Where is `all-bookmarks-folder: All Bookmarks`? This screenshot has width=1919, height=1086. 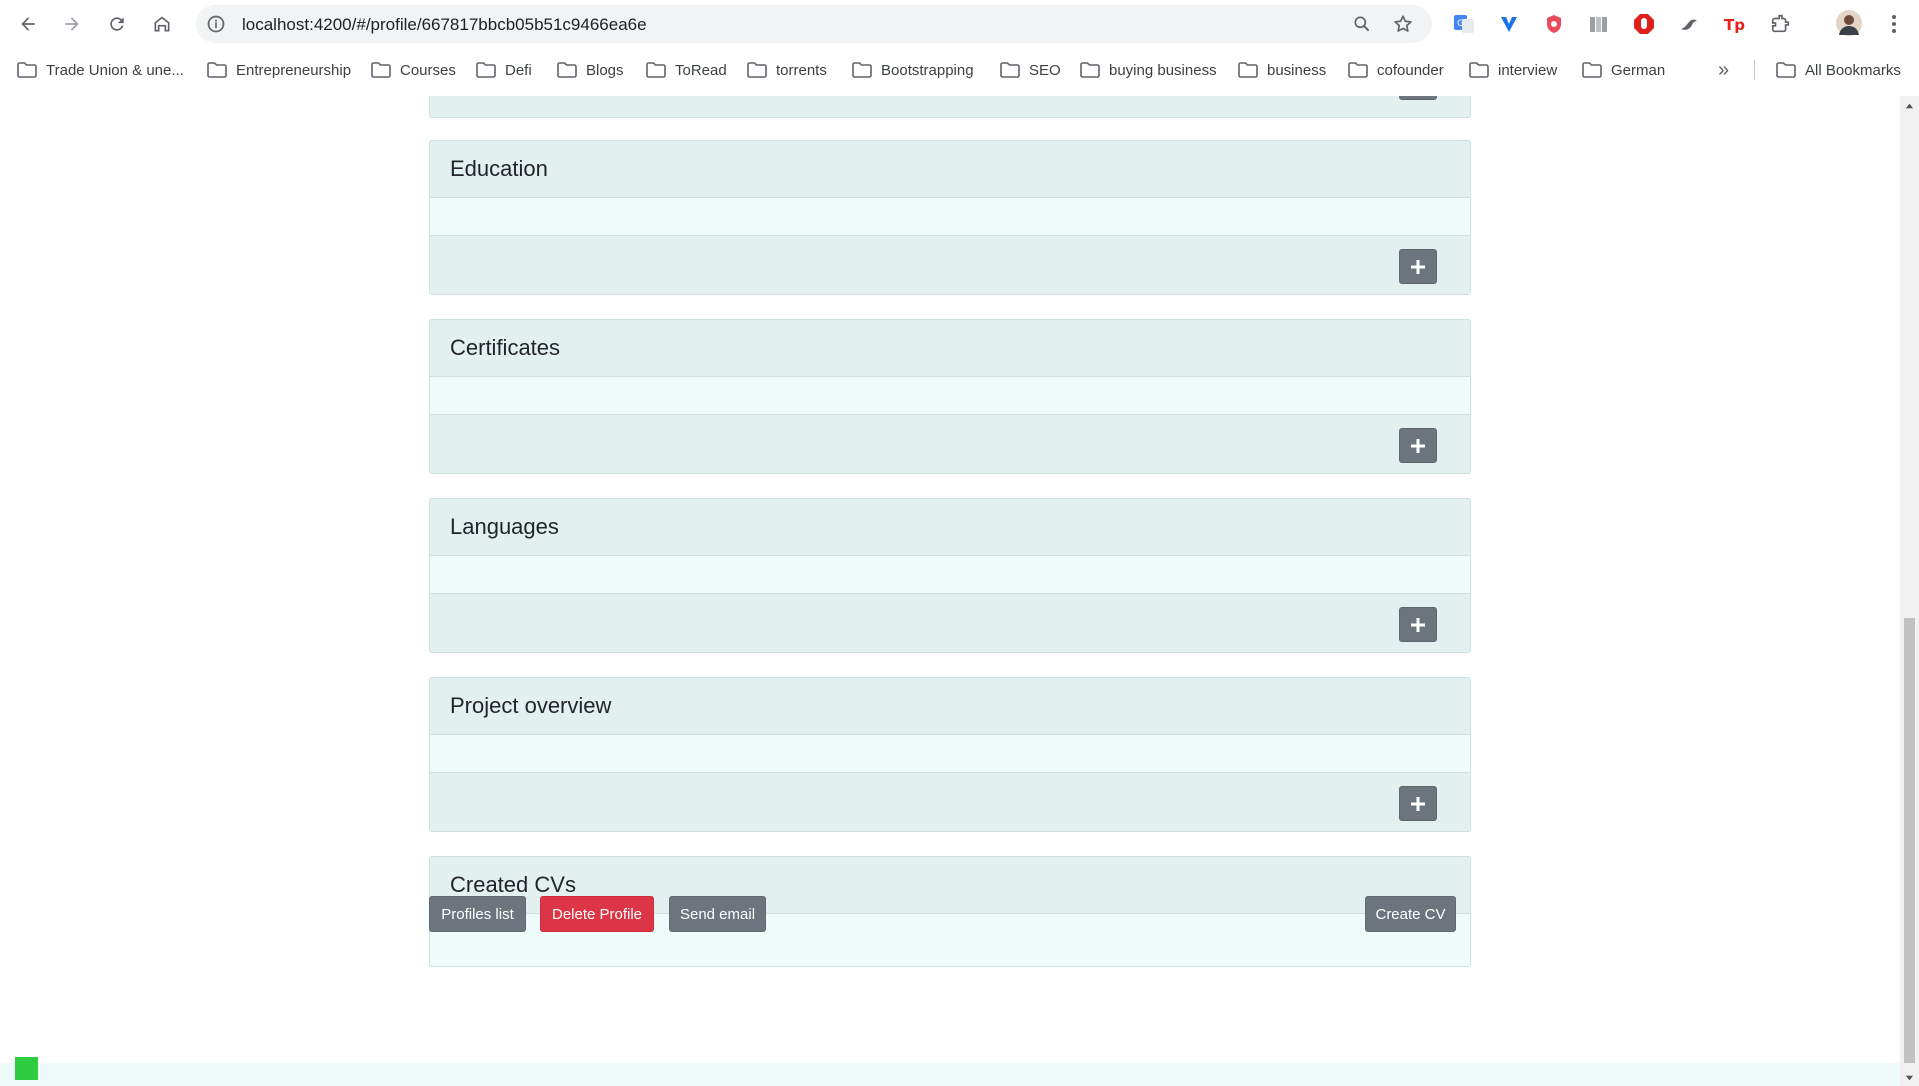 all-bookmarks-folder: All Bookmarks is located at coordinates (1838, 70).